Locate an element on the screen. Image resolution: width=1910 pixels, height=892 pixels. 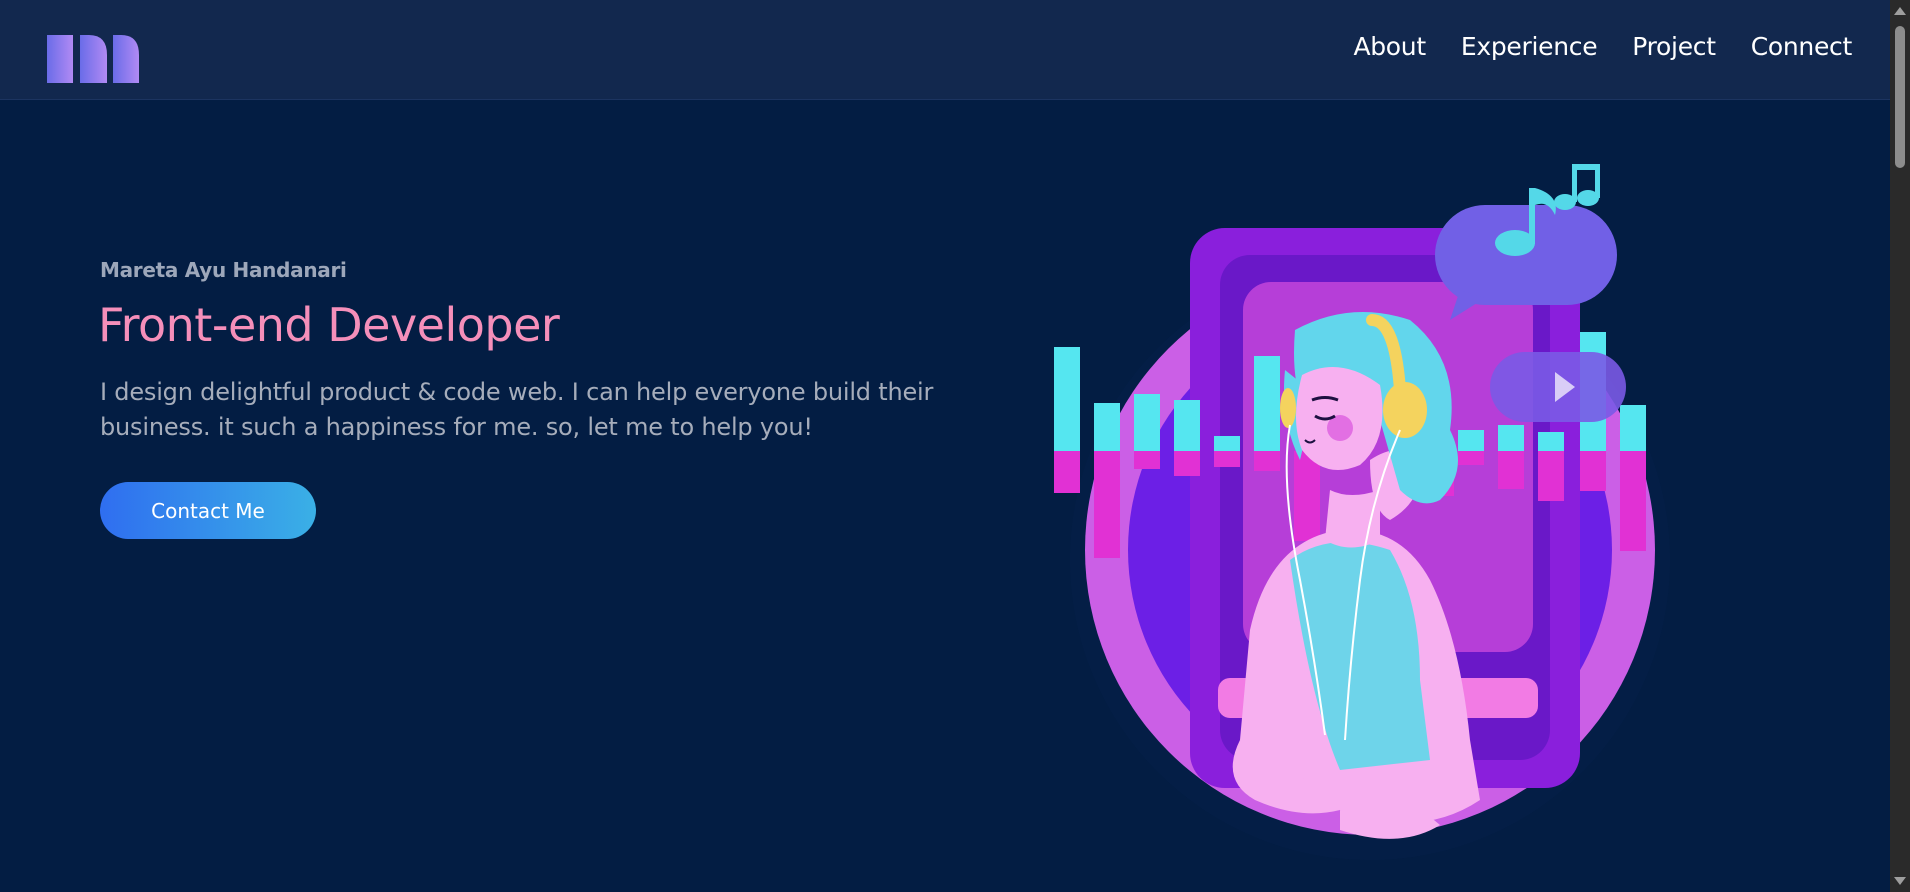
contact-me-button: Contact Me is located at coordinates (208, 510).